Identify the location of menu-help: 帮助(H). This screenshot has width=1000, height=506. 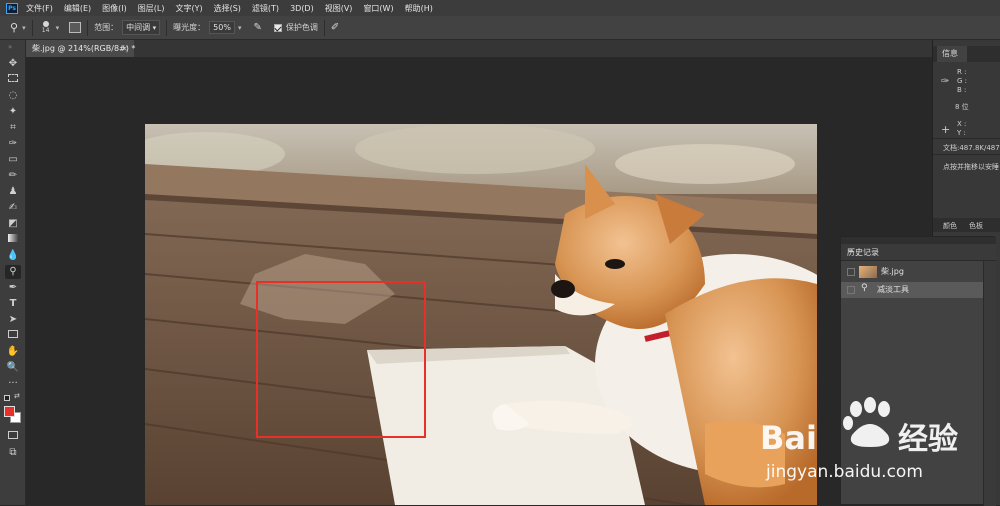
(419, 8).